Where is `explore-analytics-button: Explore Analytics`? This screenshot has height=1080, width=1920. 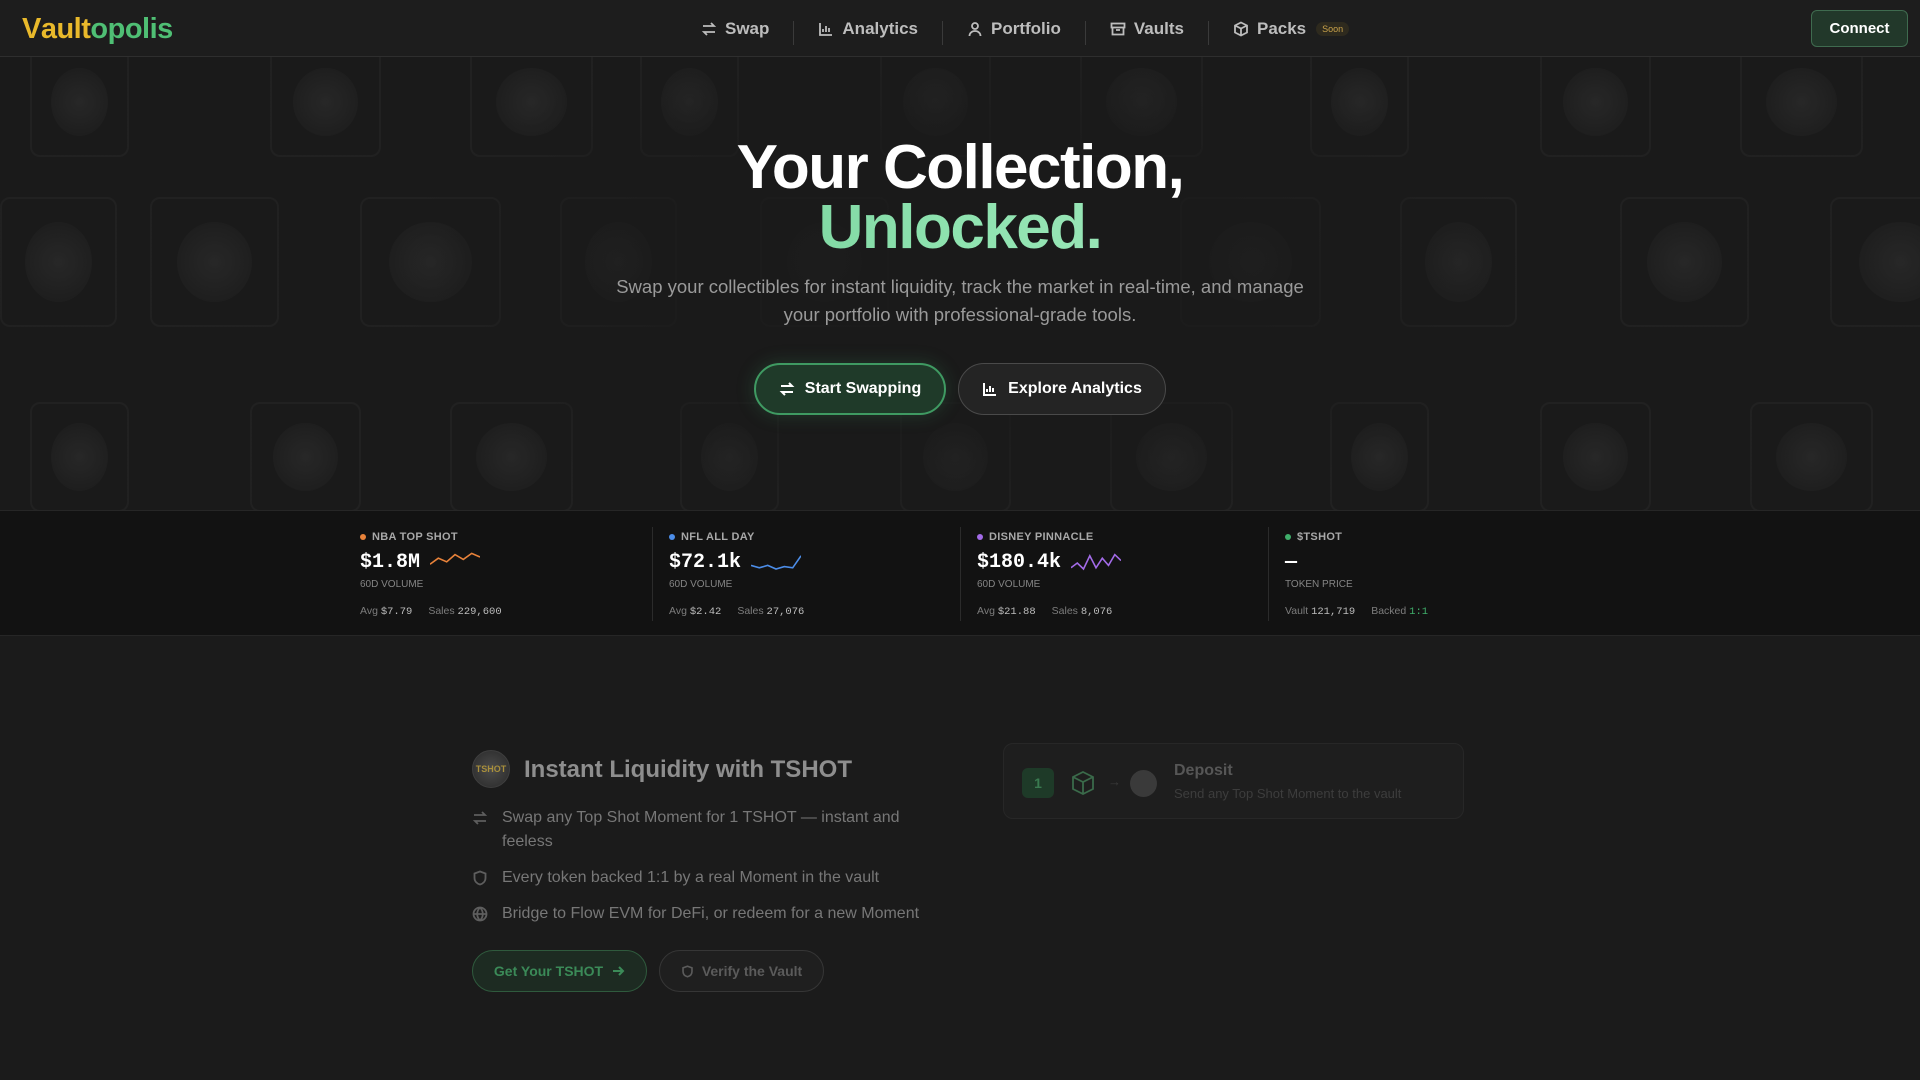
explore-analytics-button: Explore Analytics is located at coordinates (1062, 389).